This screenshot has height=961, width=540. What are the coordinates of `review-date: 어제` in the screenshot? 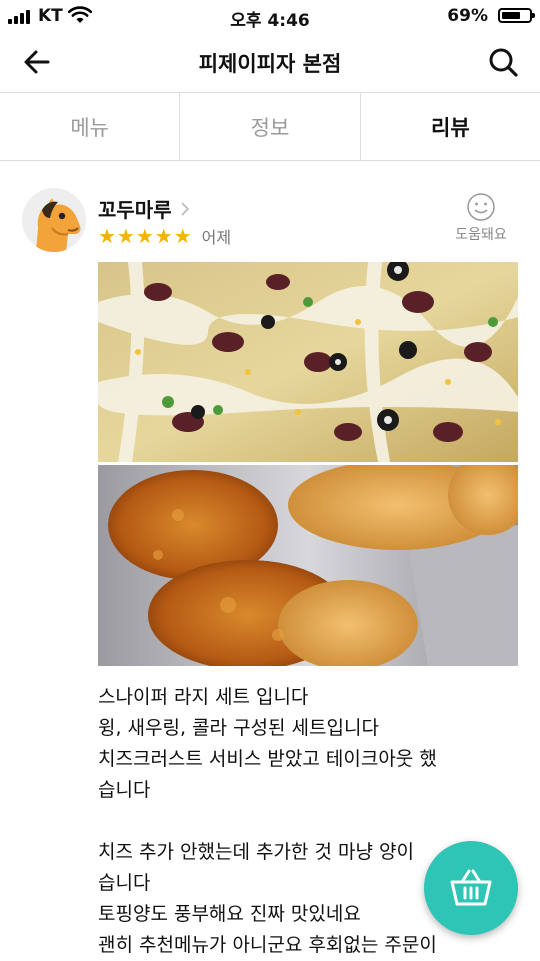 It's located at (216, 237).